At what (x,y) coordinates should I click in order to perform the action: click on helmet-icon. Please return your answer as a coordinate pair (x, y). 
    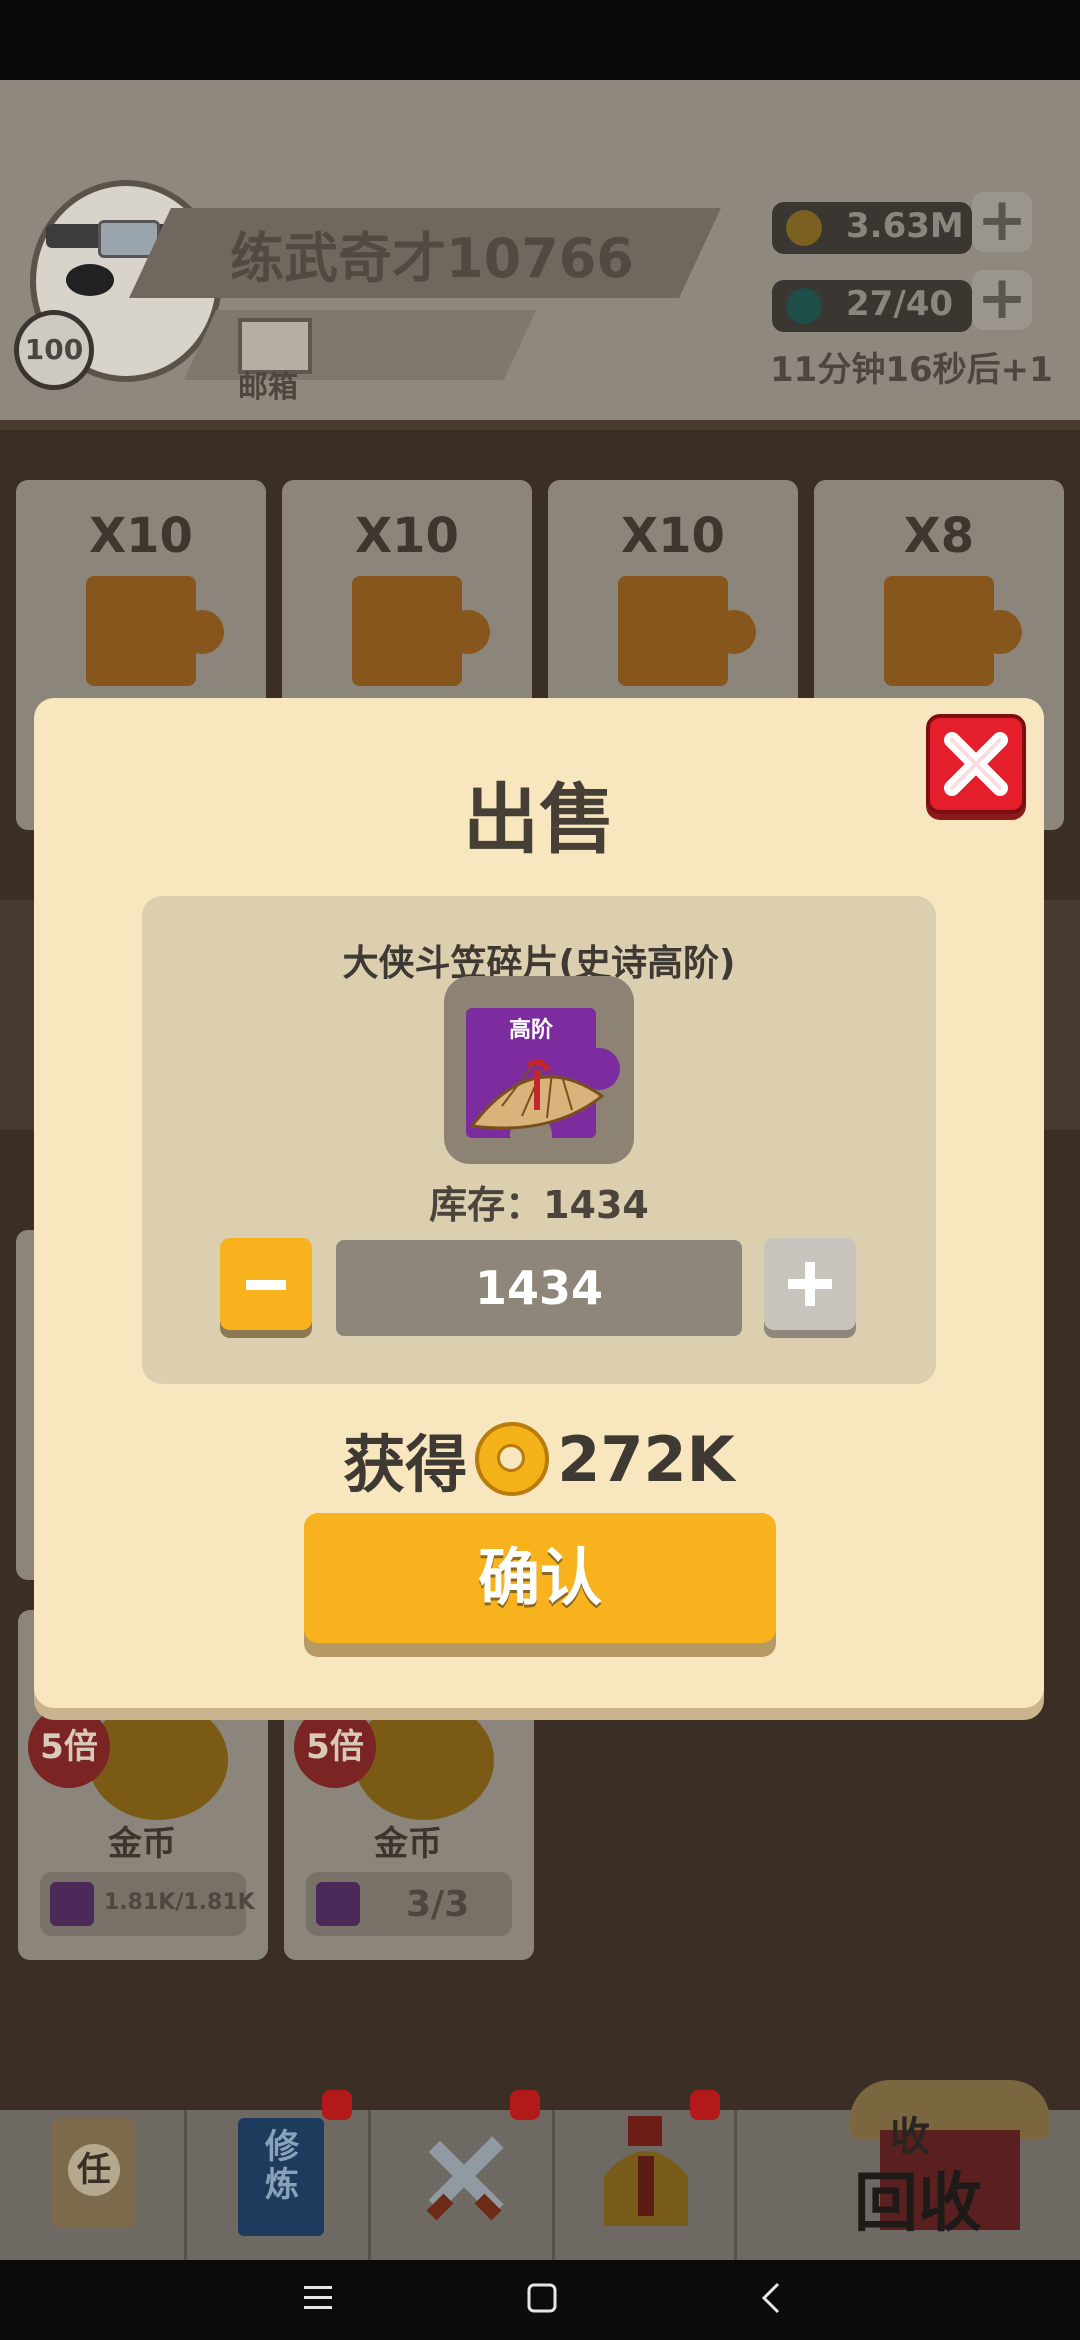
    Looking at the image, I should click on (646, 2171).